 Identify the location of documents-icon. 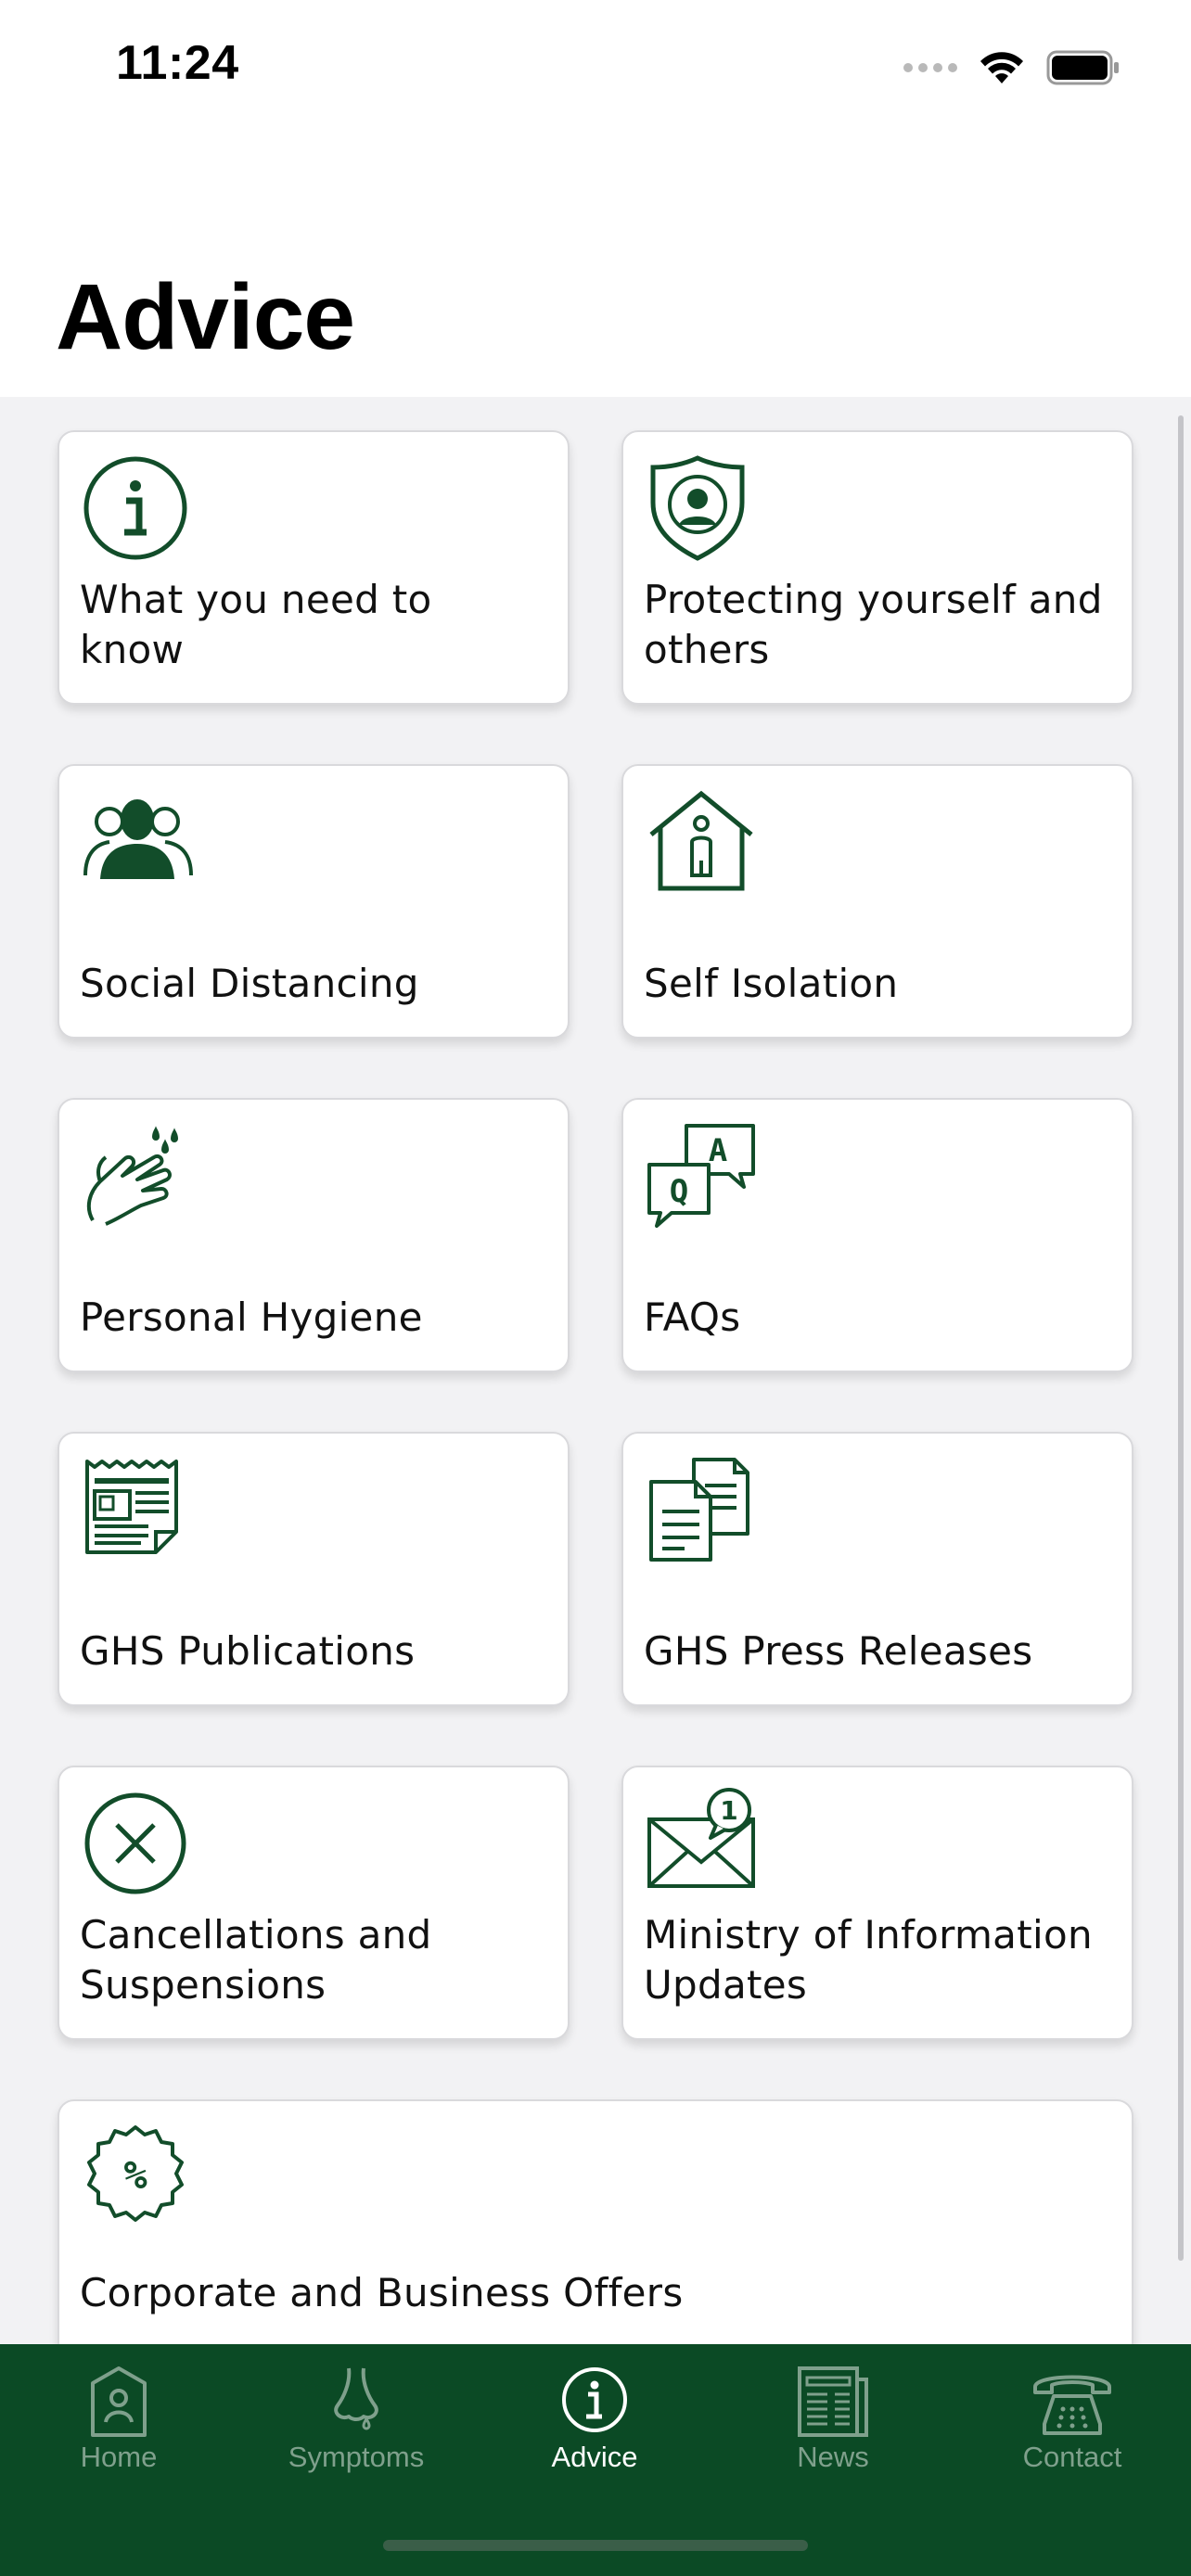
(703, 1513).